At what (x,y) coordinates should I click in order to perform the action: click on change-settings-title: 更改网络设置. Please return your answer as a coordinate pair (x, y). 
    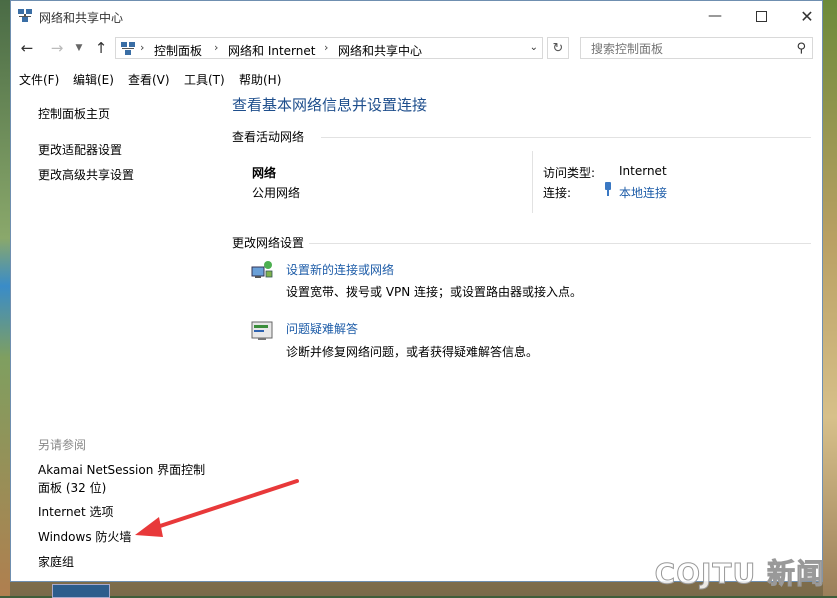
    Looking at the image, I should click on (268, 243).